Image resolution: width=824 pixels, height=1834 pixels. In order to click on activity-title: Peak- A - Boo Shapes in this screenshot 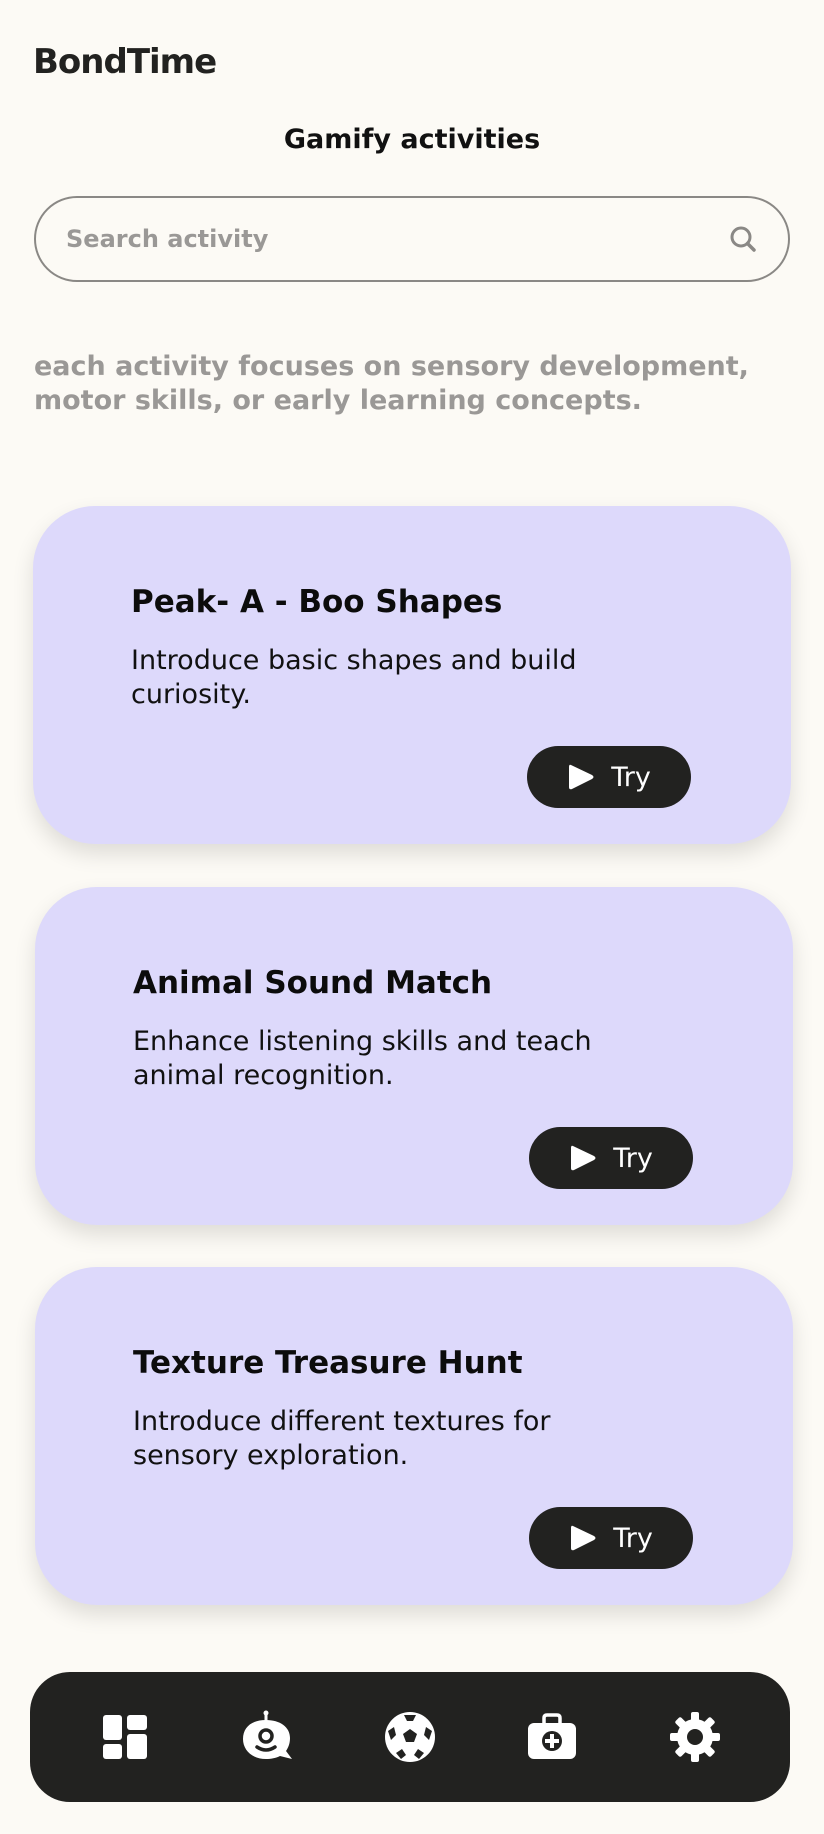, I will do `click(317, 602)`.